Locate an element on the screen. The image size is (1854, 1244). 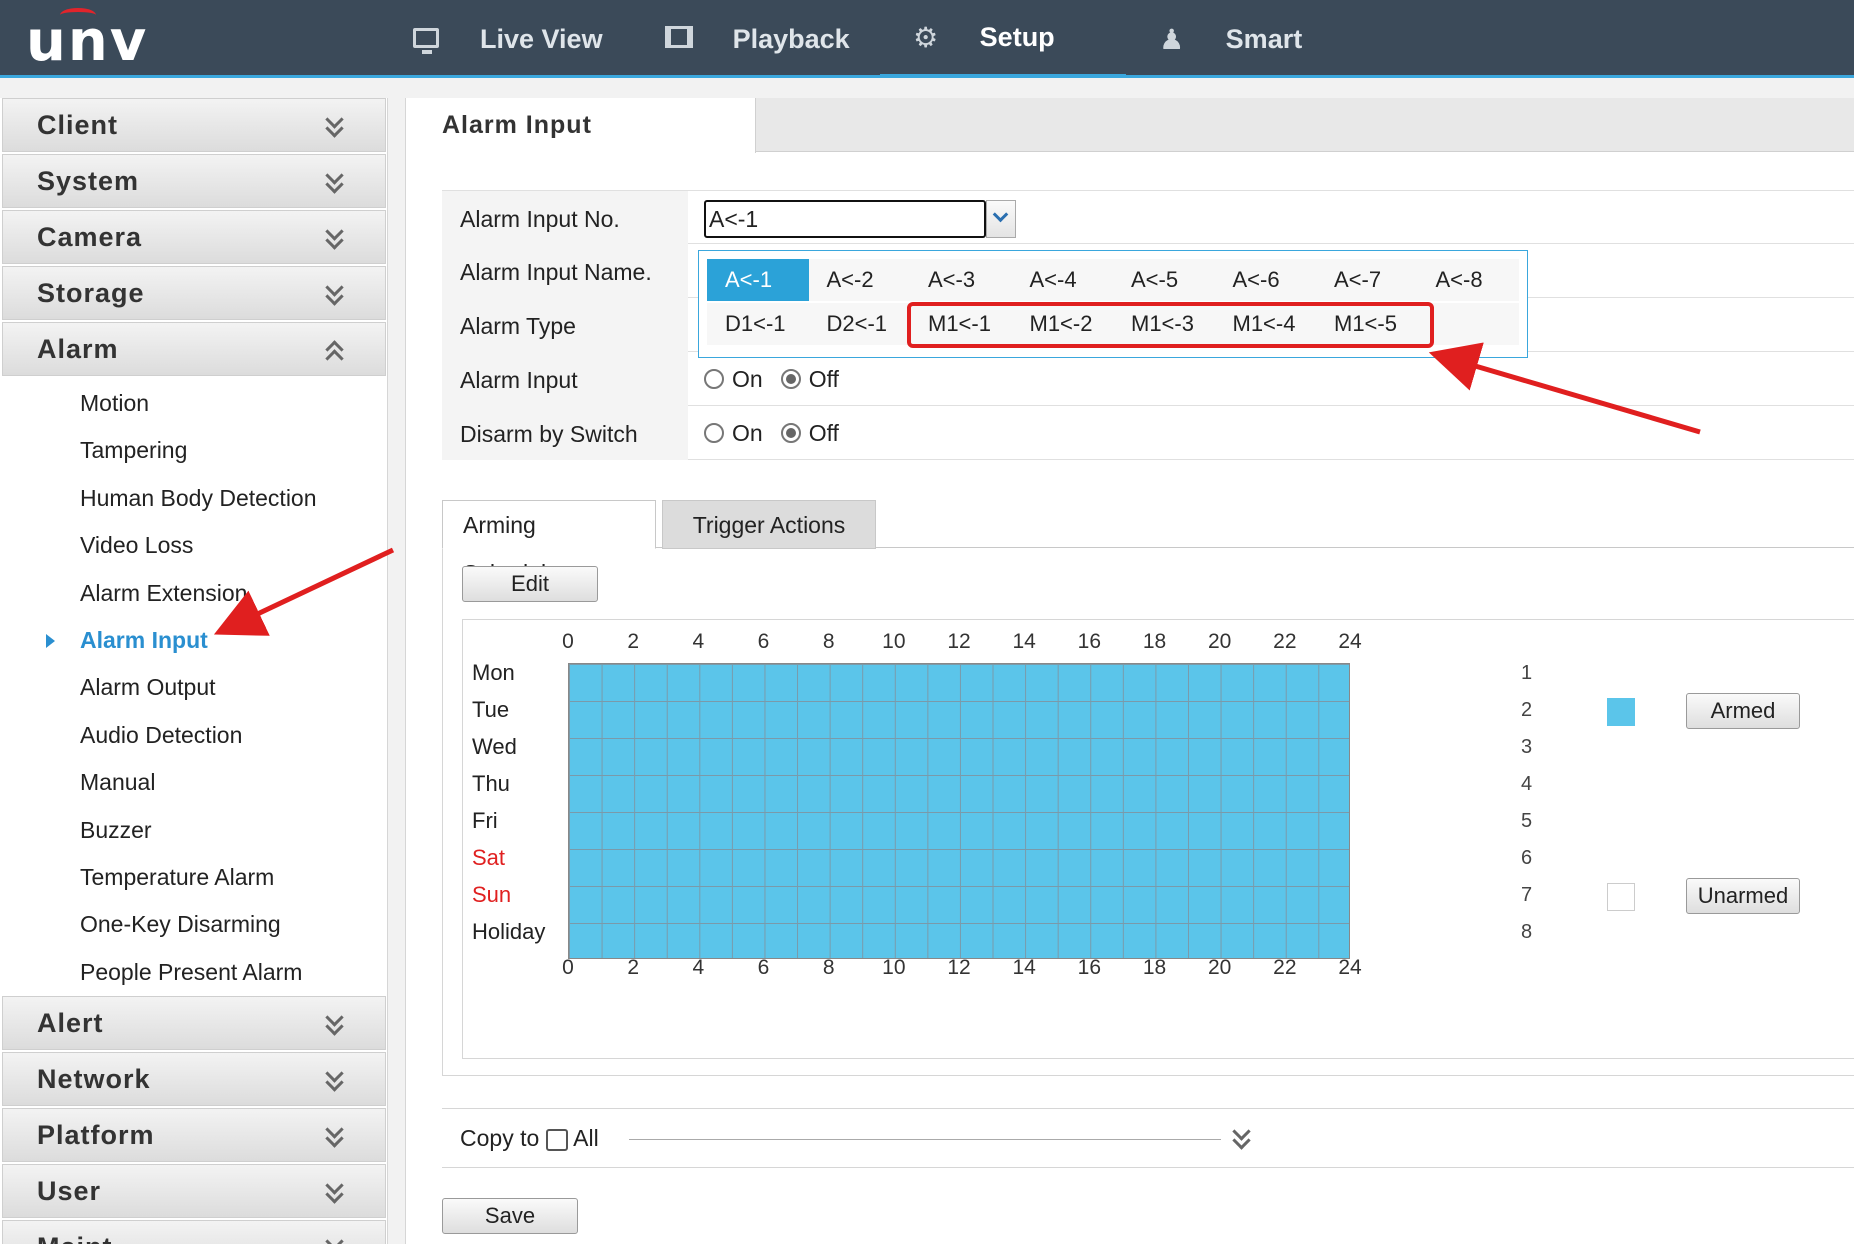
sidebar-item-human-body-detection: Human Body Detection is located at coordinates (193, 498).